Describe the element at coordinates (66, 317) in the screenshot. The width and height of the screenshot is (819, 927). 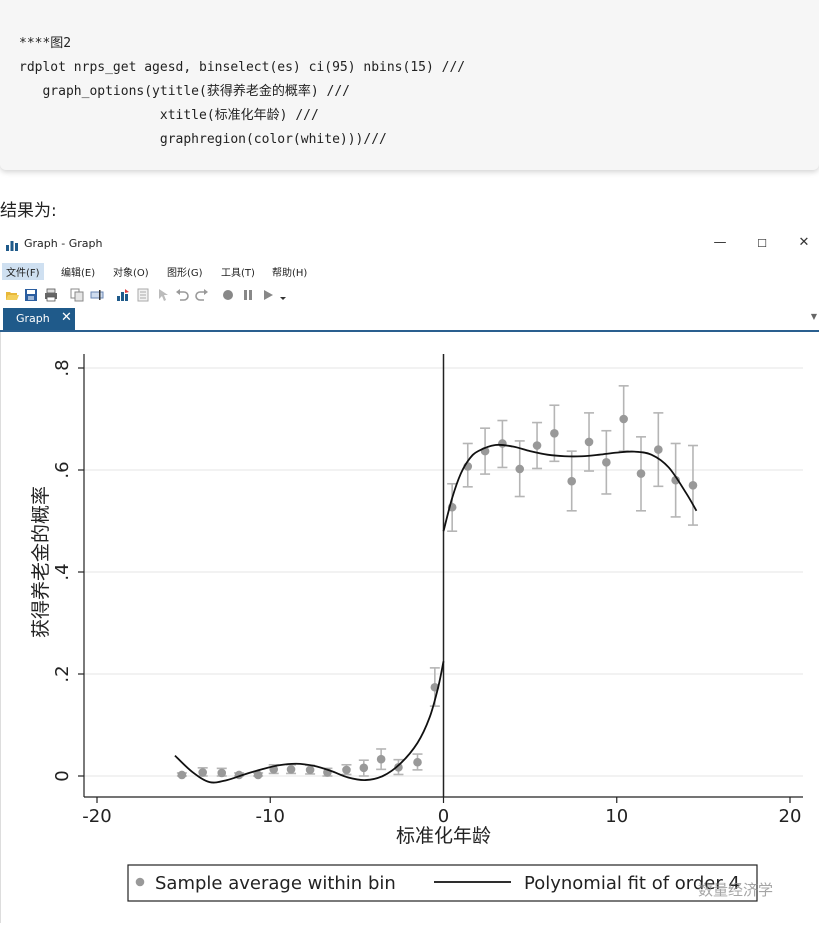
I see `tab-close-icon: ✕` at that location.